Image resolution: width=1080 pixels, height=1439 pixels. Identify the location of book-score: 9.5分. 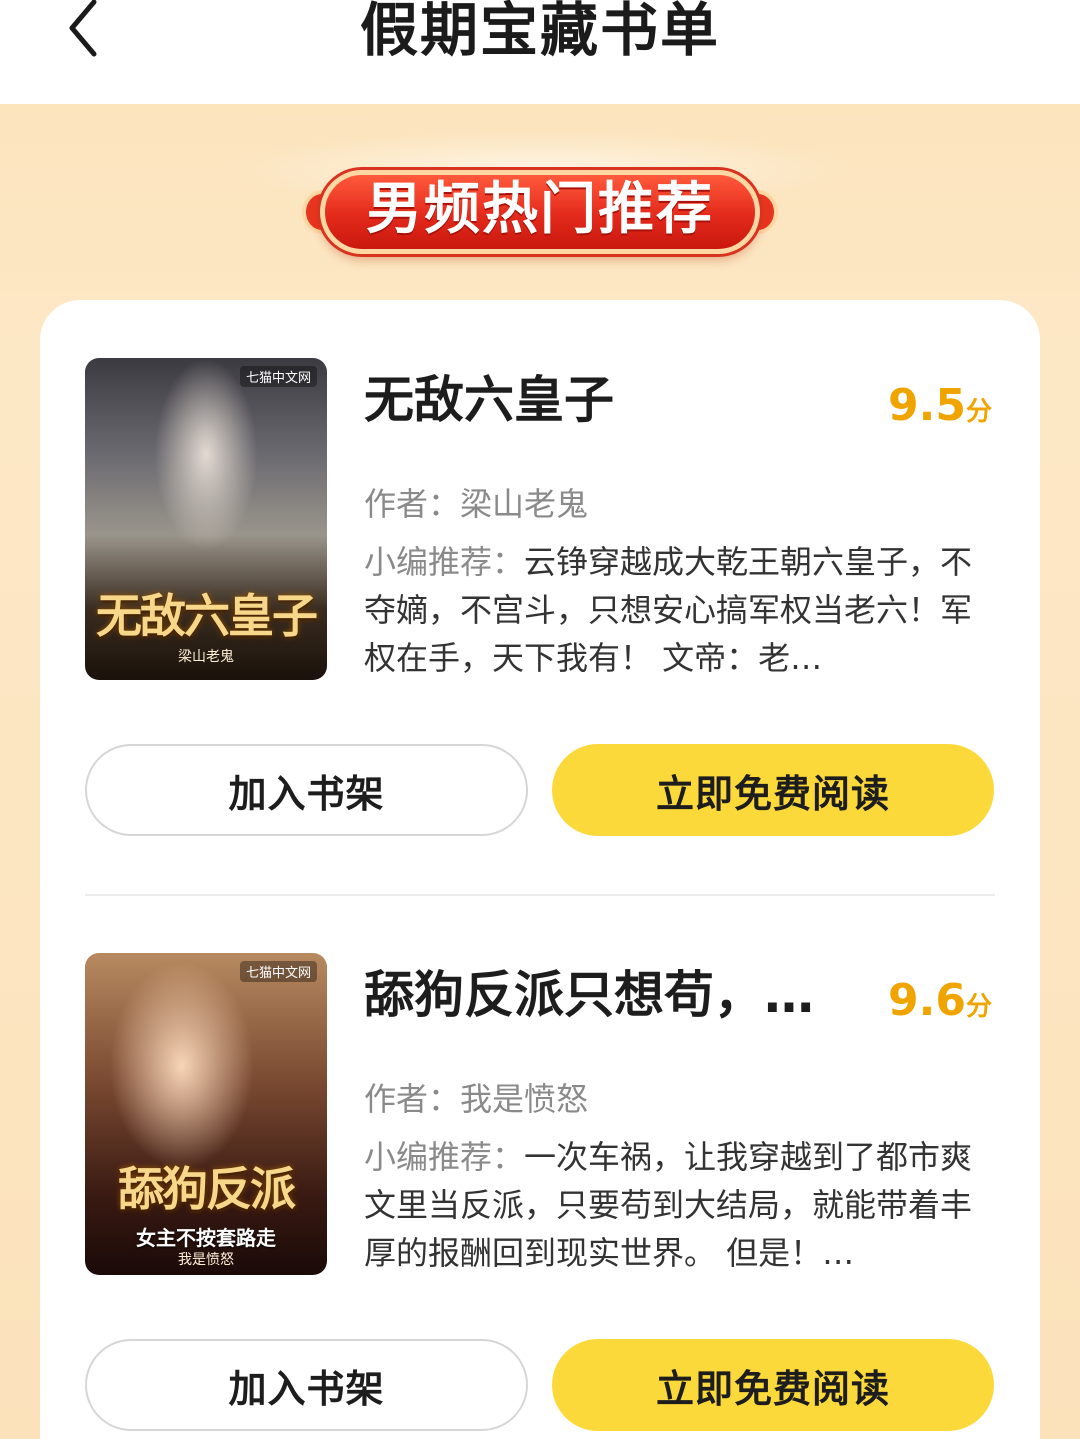
(940, 410).